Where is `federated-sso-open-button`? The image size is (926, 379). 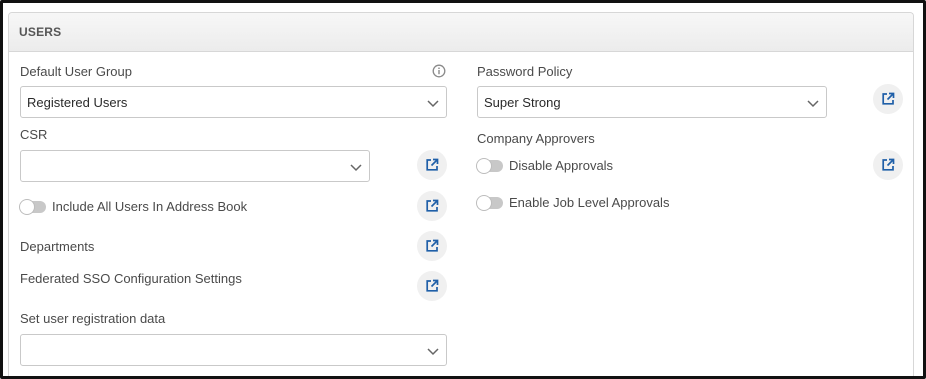
federated-sso-open-button is located at coordinates (432, 286).